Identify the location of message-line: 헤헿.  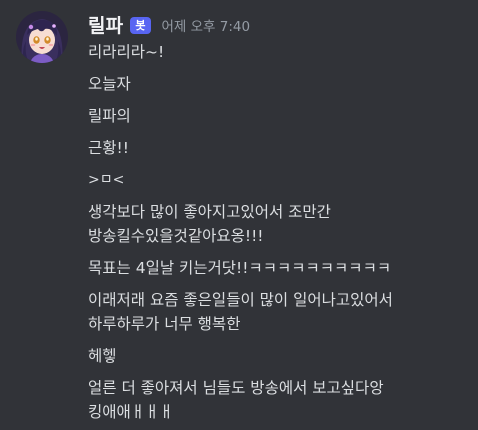
(102, 356).